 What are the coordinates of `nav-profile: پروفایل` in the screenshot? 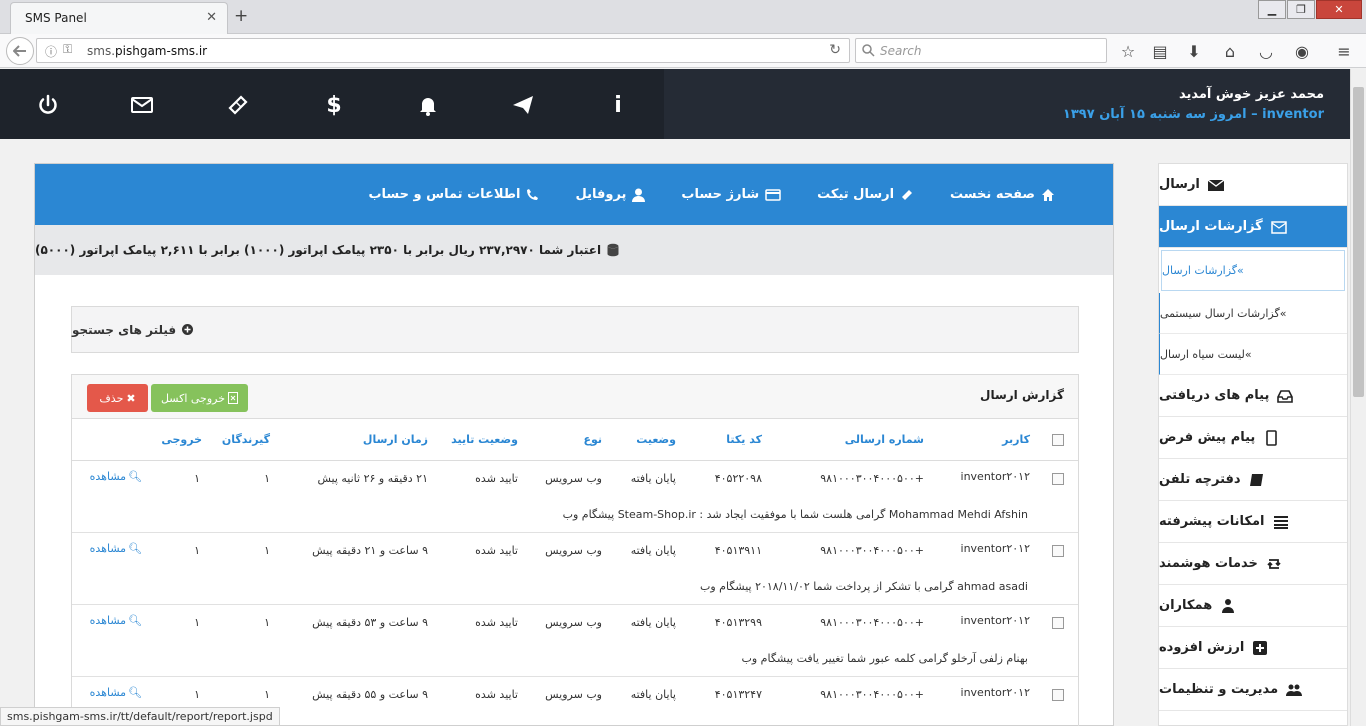 It's located at (610, 194).